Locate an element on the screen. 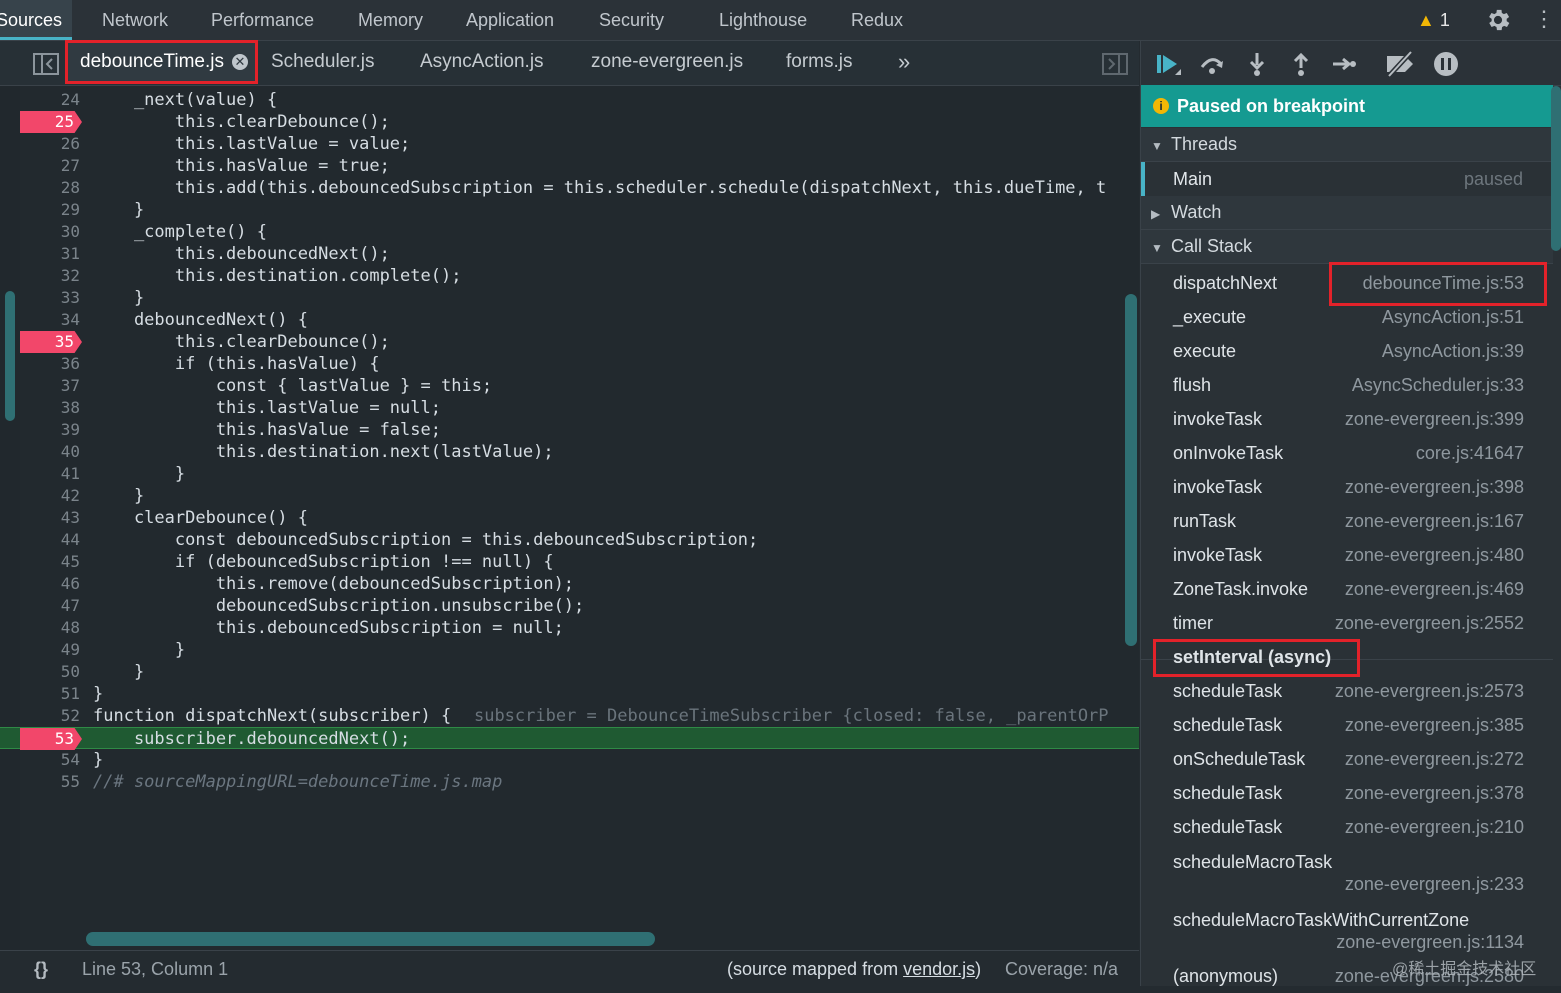 Image resolution: width=1561 pixels, height=993 pixels. call-frame: invokeTask zone-evergreen.js:398 is located at coordinates (1347, 487).